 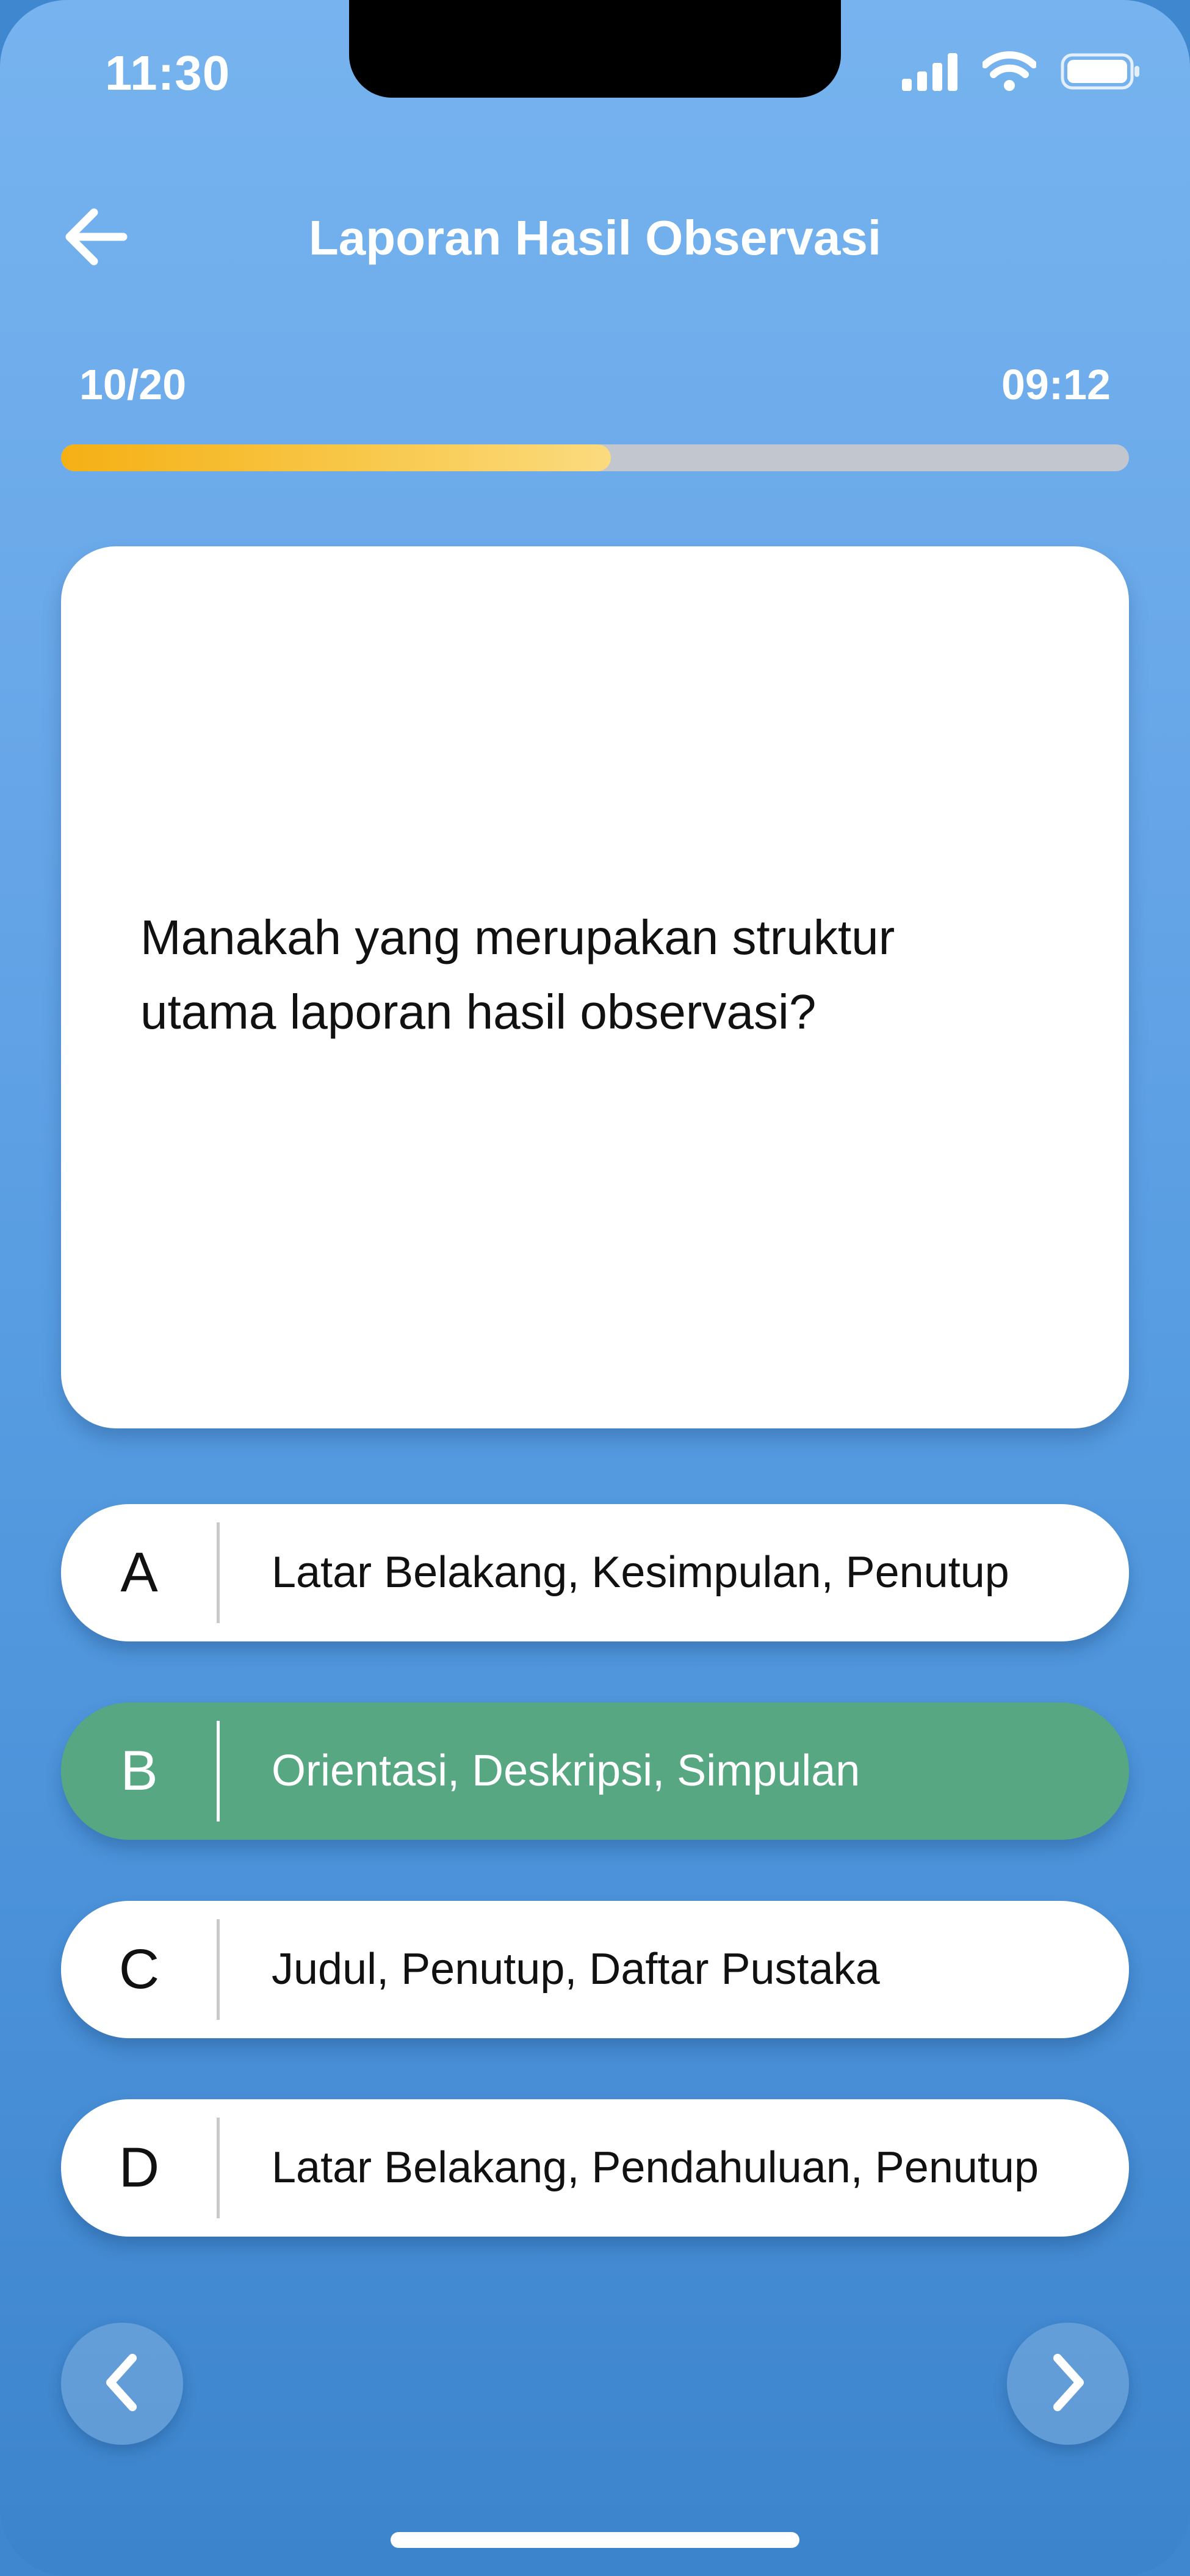 I want to click on previous-question-button, so click(x=122, y=2384).